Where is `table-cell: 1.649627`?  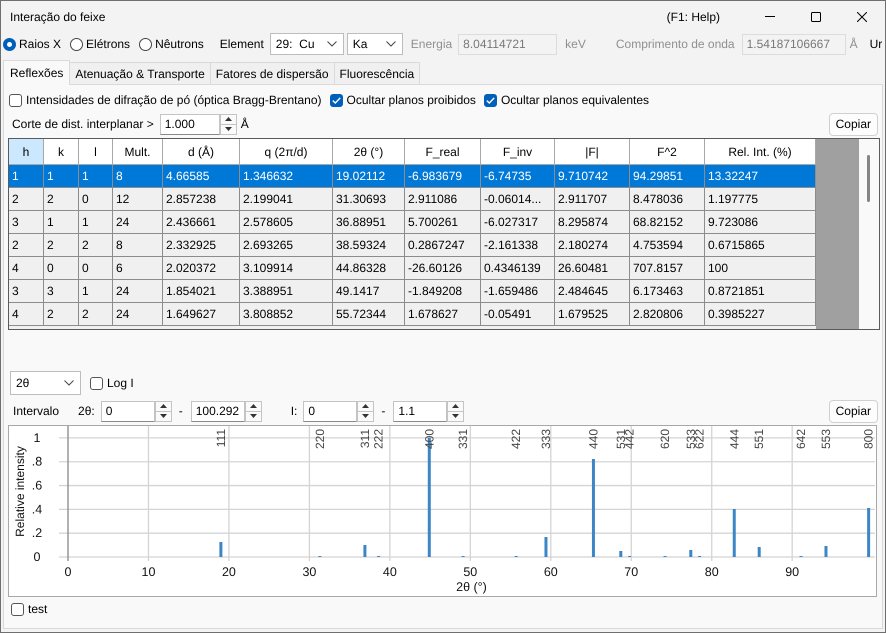 table-cell: 1.649627 is located at coordinates (201, 314).